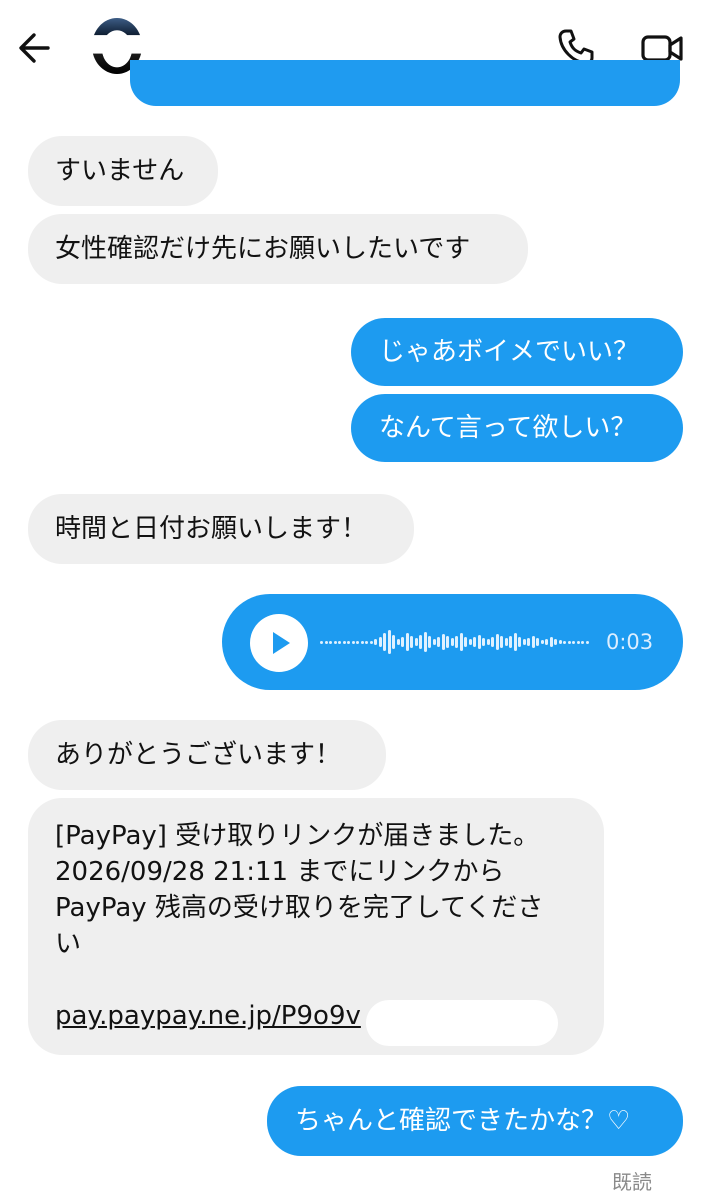 The width and height of the screenshot is (711, 1200). I want to click on paypay-line: い, so click(68, 944).